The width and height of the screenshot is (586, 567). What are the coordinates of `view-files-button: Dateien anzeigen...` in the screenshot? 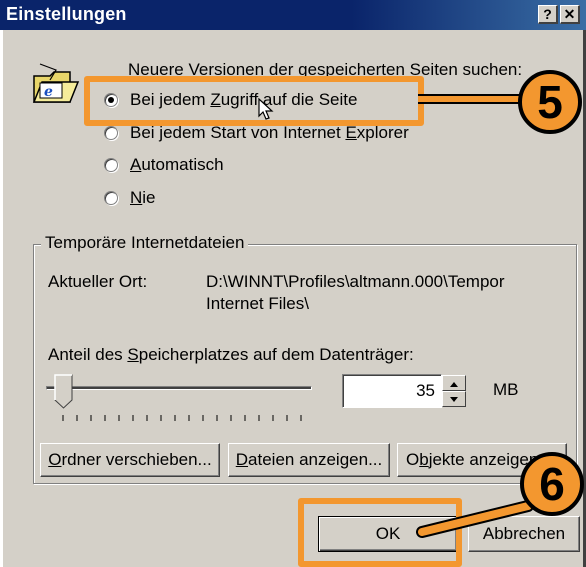 It's located at (309, 460).